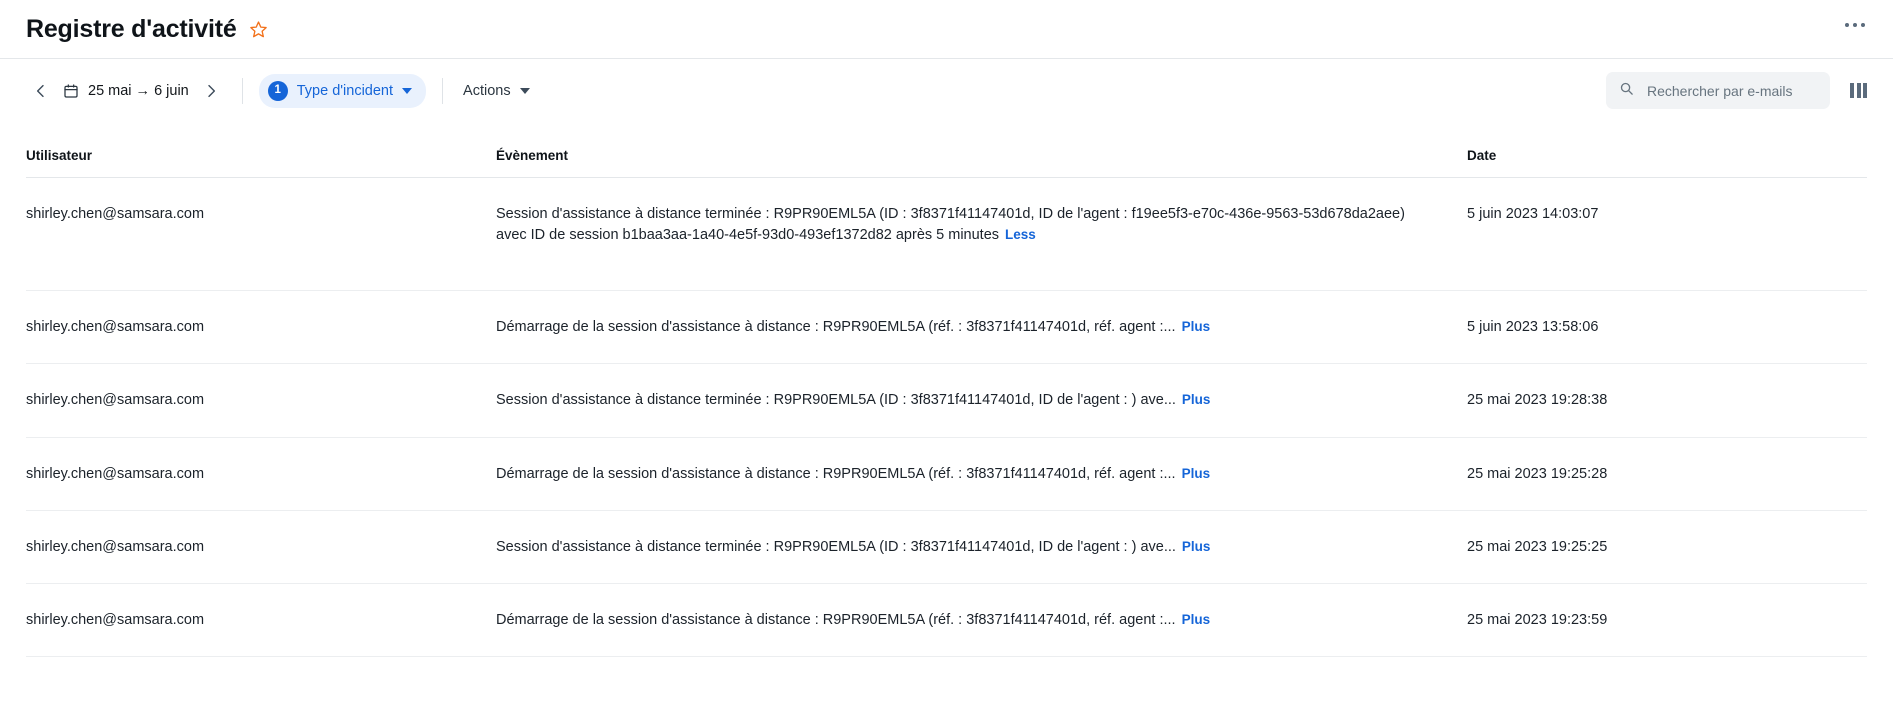 The width and height of the screenshot is (1893, 718). I want to click on toggle-event-detail-link: Less, so click(1020, 234).